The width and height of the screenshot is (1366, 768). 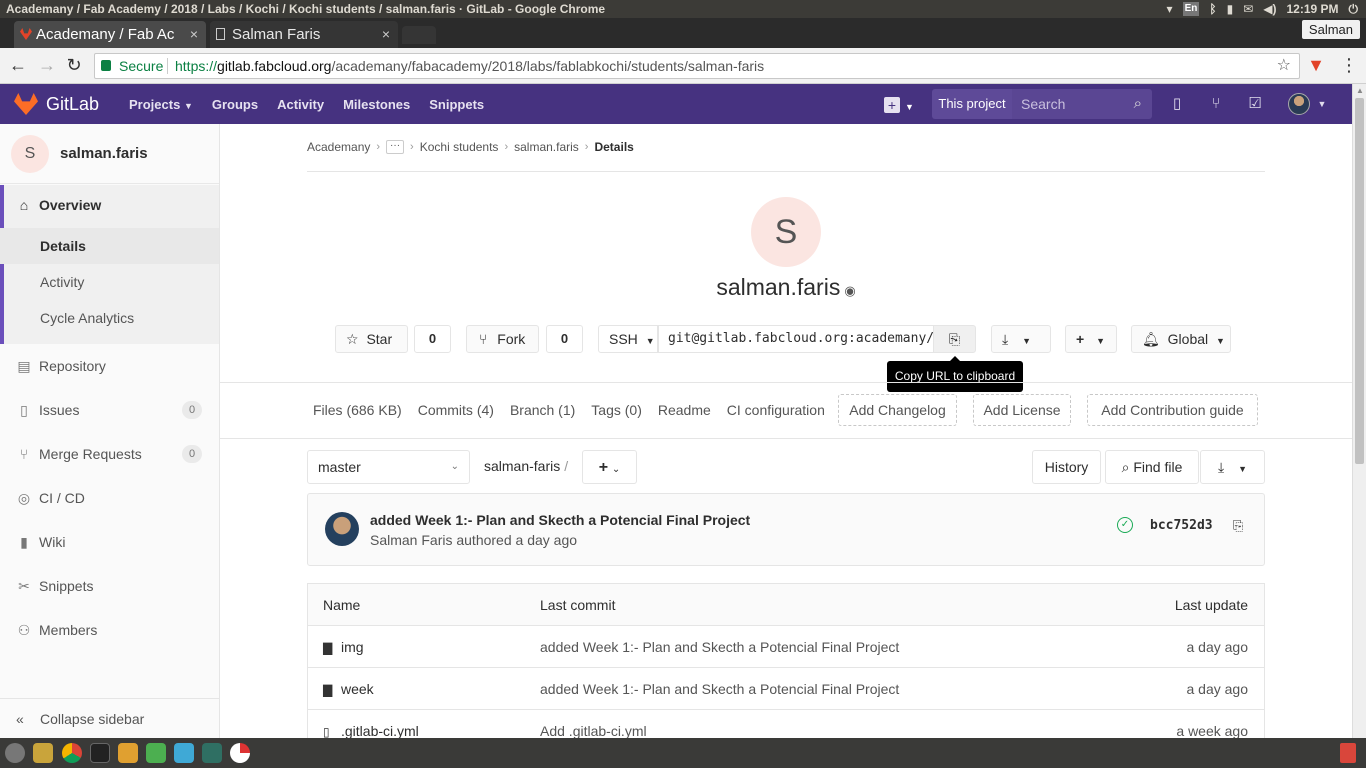 What do you see at coordinates (43, 753) in the screenshot?
I see `files-icon` at bounding box center [43, 753].